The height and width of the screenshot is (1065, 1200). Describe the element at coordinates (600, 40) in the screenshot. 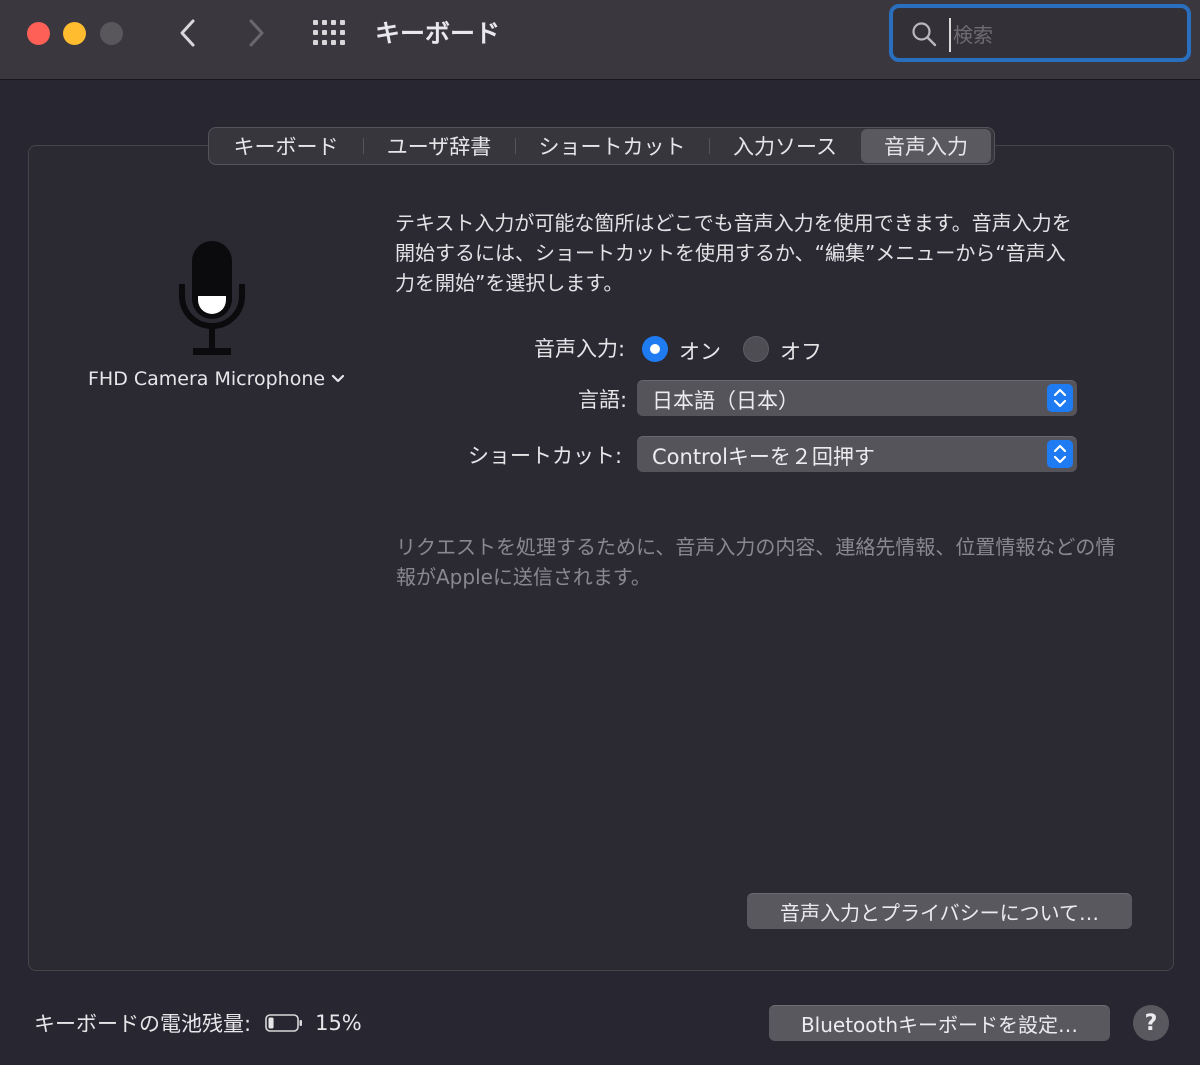

I see `title-bar: キーボード` at that location.